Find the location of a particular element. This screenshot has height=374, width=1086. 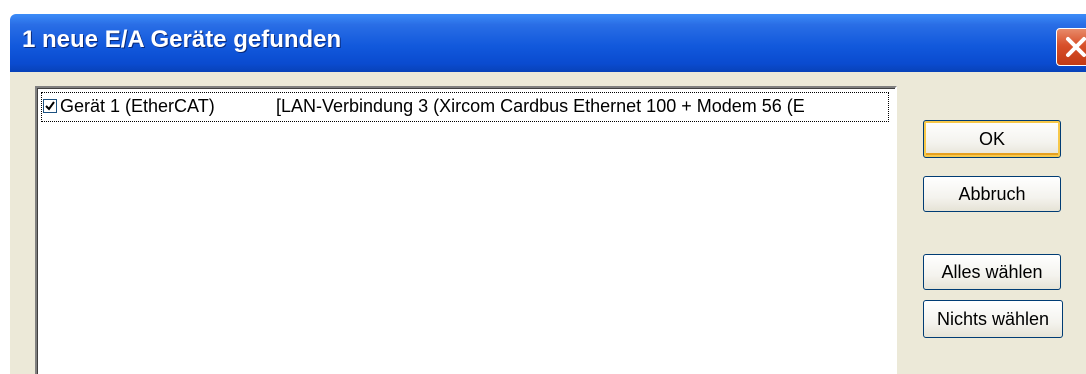

ok-button-label: OK is located at coordinates (991, 139).